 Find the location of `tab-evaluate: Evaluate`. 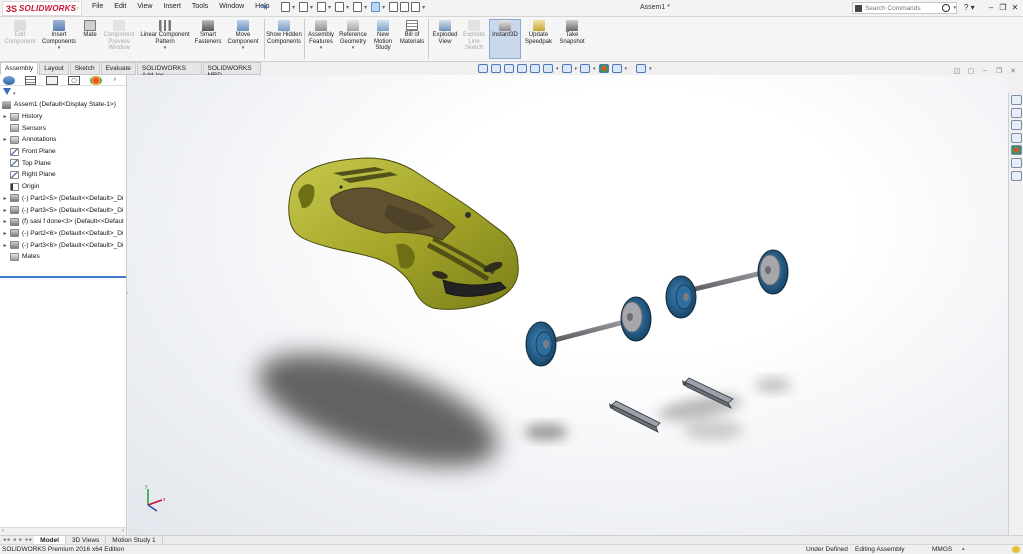

tab-evaluate: Evaluate is located at coordinates (118, 68).